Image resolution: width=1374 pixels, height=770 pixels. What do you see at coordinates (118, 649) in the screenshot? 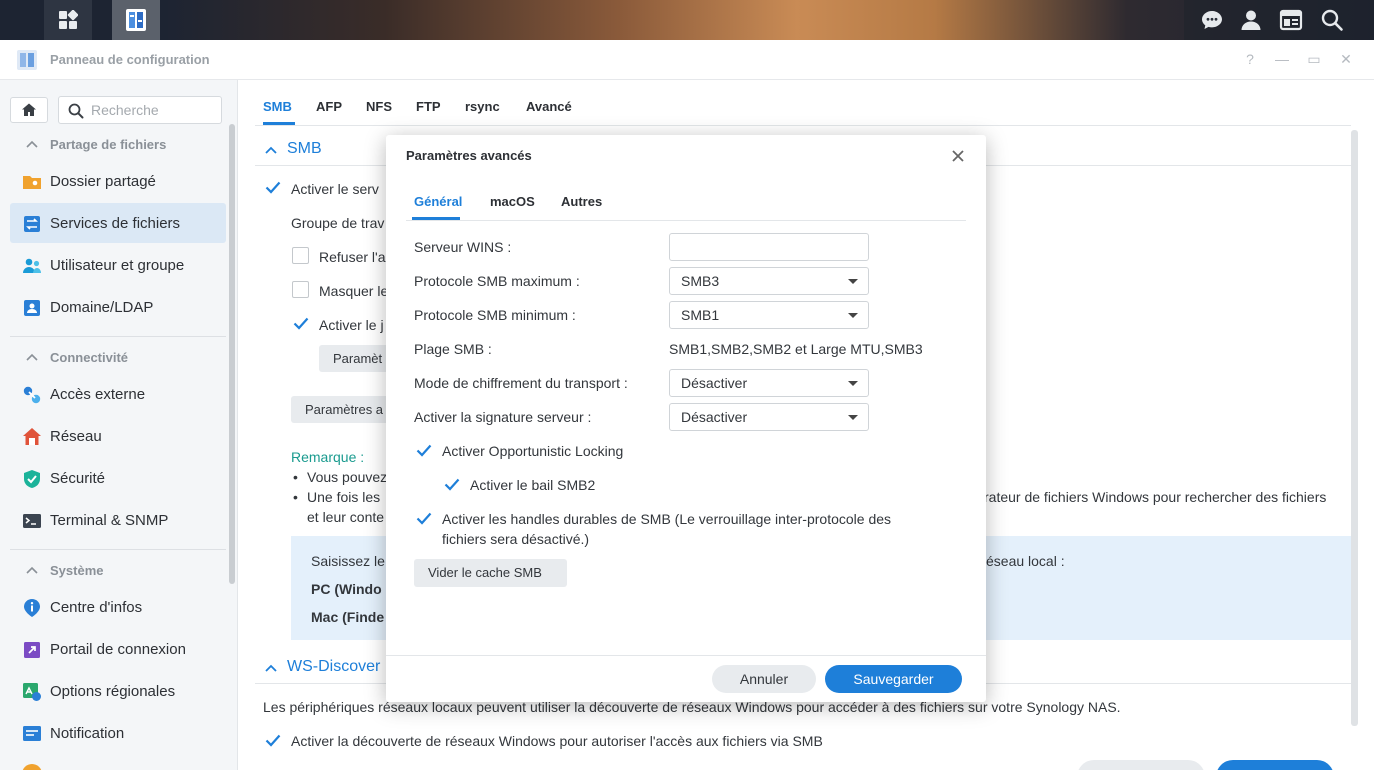
I see `sidebar-item-login-portal: Portail de connexion` at bounding box center [118, 649].